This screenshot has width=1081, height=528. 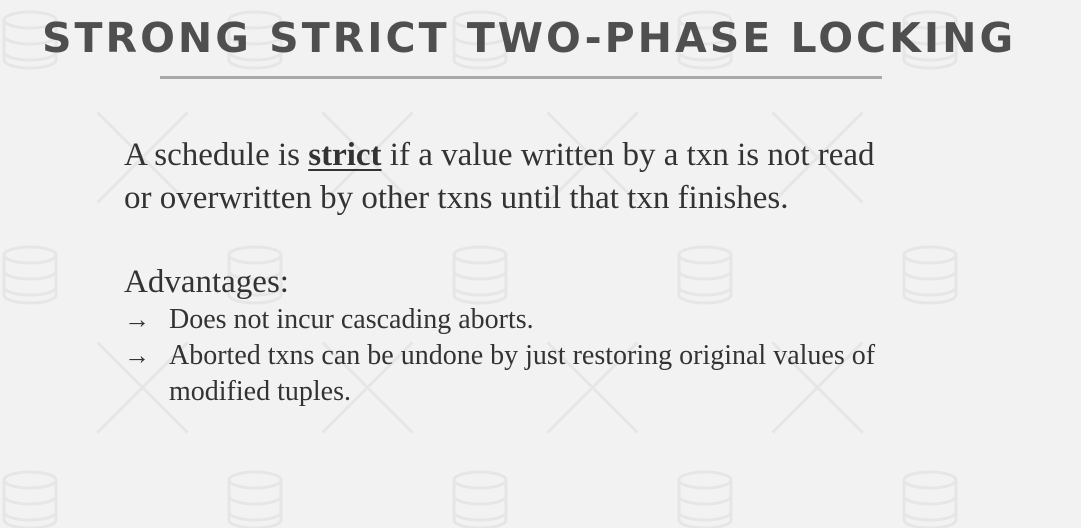 I want to click on advantage-text: Does not incur cascading aborts., so click(x=351, y=319).